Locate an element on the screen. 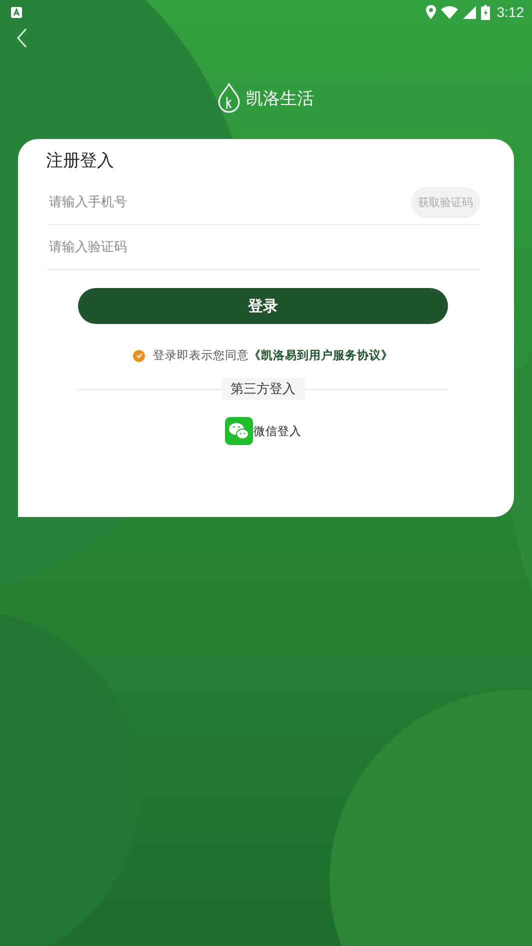 Image resolution: width=532 pixels, height=946 pixels. checkmark-icon is located at coordinates (139, 355).